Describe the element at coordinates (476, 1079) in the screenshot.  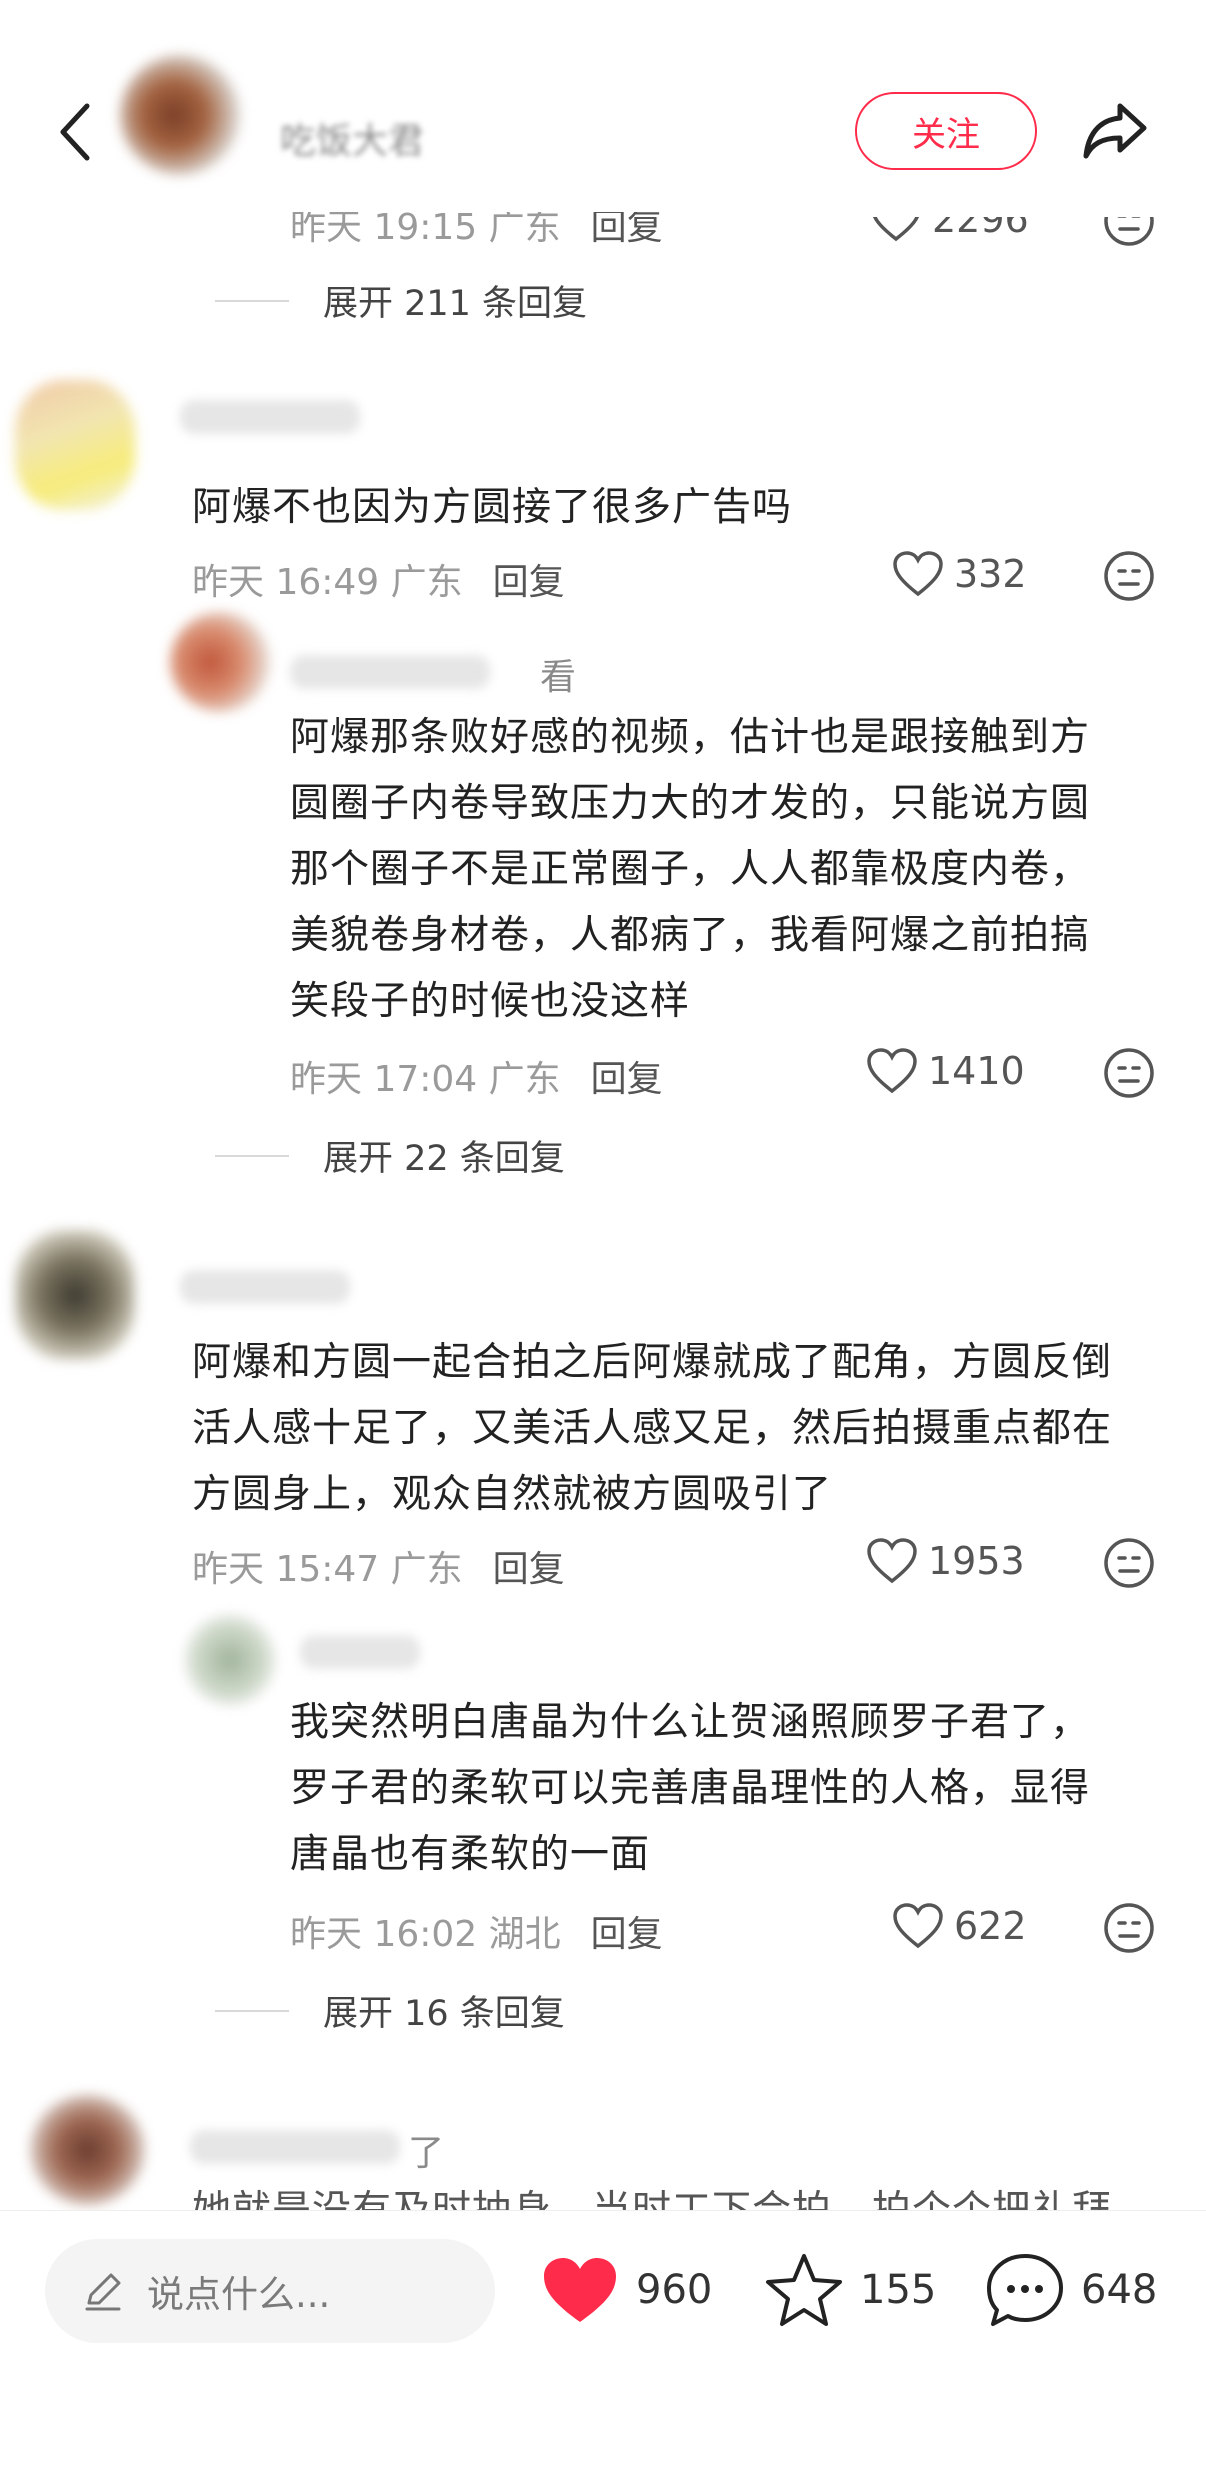
I see `reply-meta: 昨天 17:04 广东 回复` at that location.